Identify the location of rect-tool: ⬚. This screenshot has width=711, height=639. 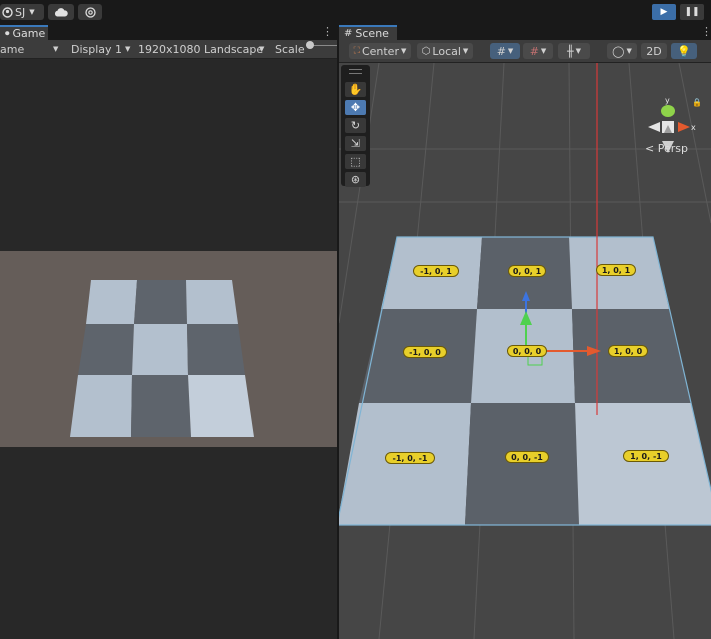
(355, 161).